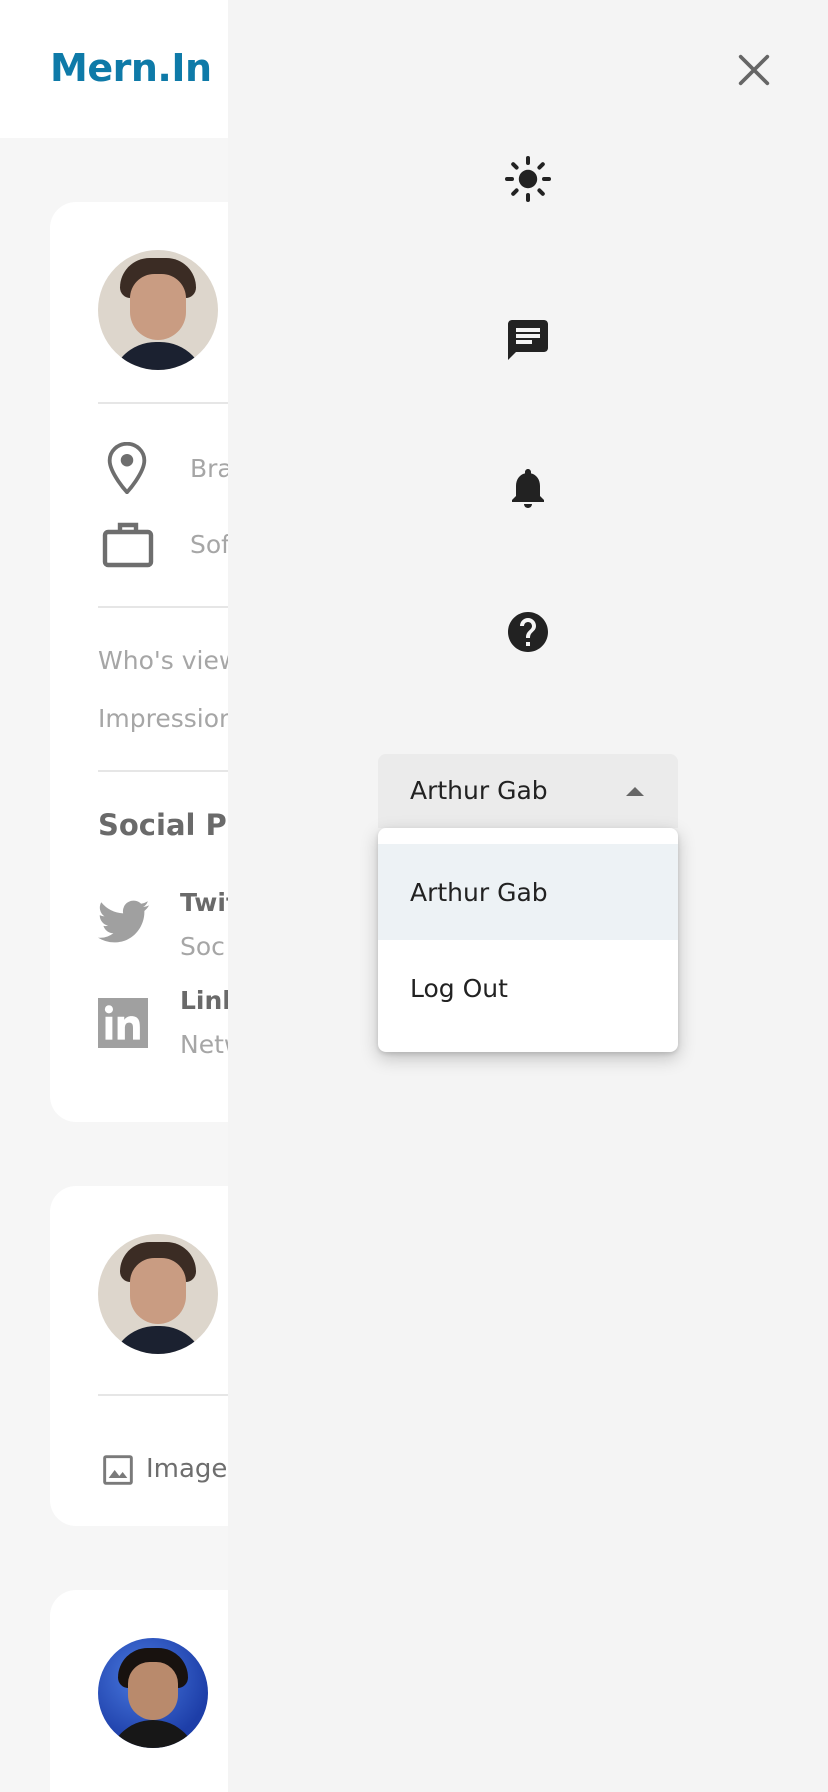 This screenshot has width=828, height=1792. I want to click on arrow-up-icon, so click(635, 791).